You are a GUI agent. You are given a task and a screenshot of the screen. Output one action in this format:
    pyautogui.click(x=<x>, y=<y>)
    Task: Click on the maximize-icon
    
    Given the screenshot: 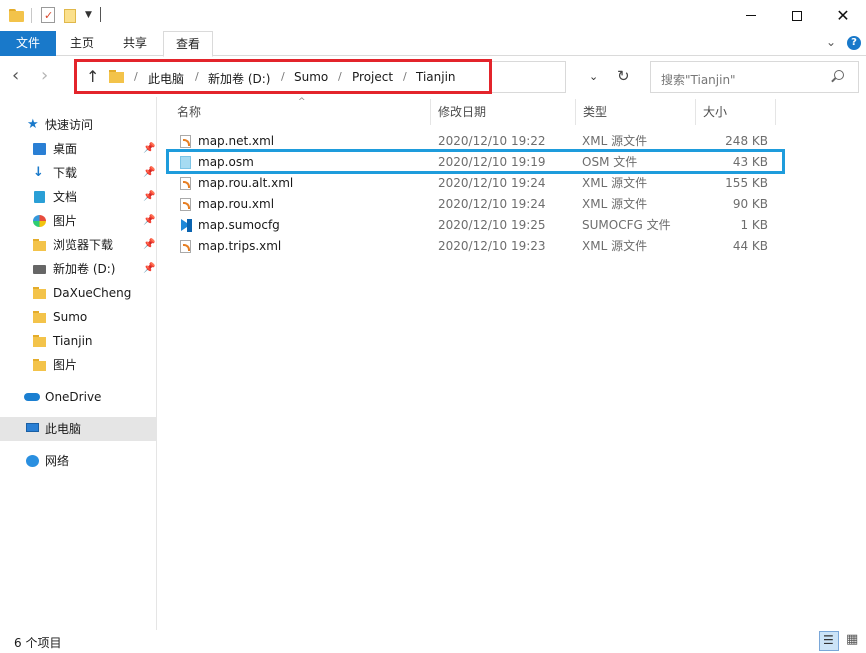 What is the action you would take?
    pyautogui.click(x=797, y=15)
    